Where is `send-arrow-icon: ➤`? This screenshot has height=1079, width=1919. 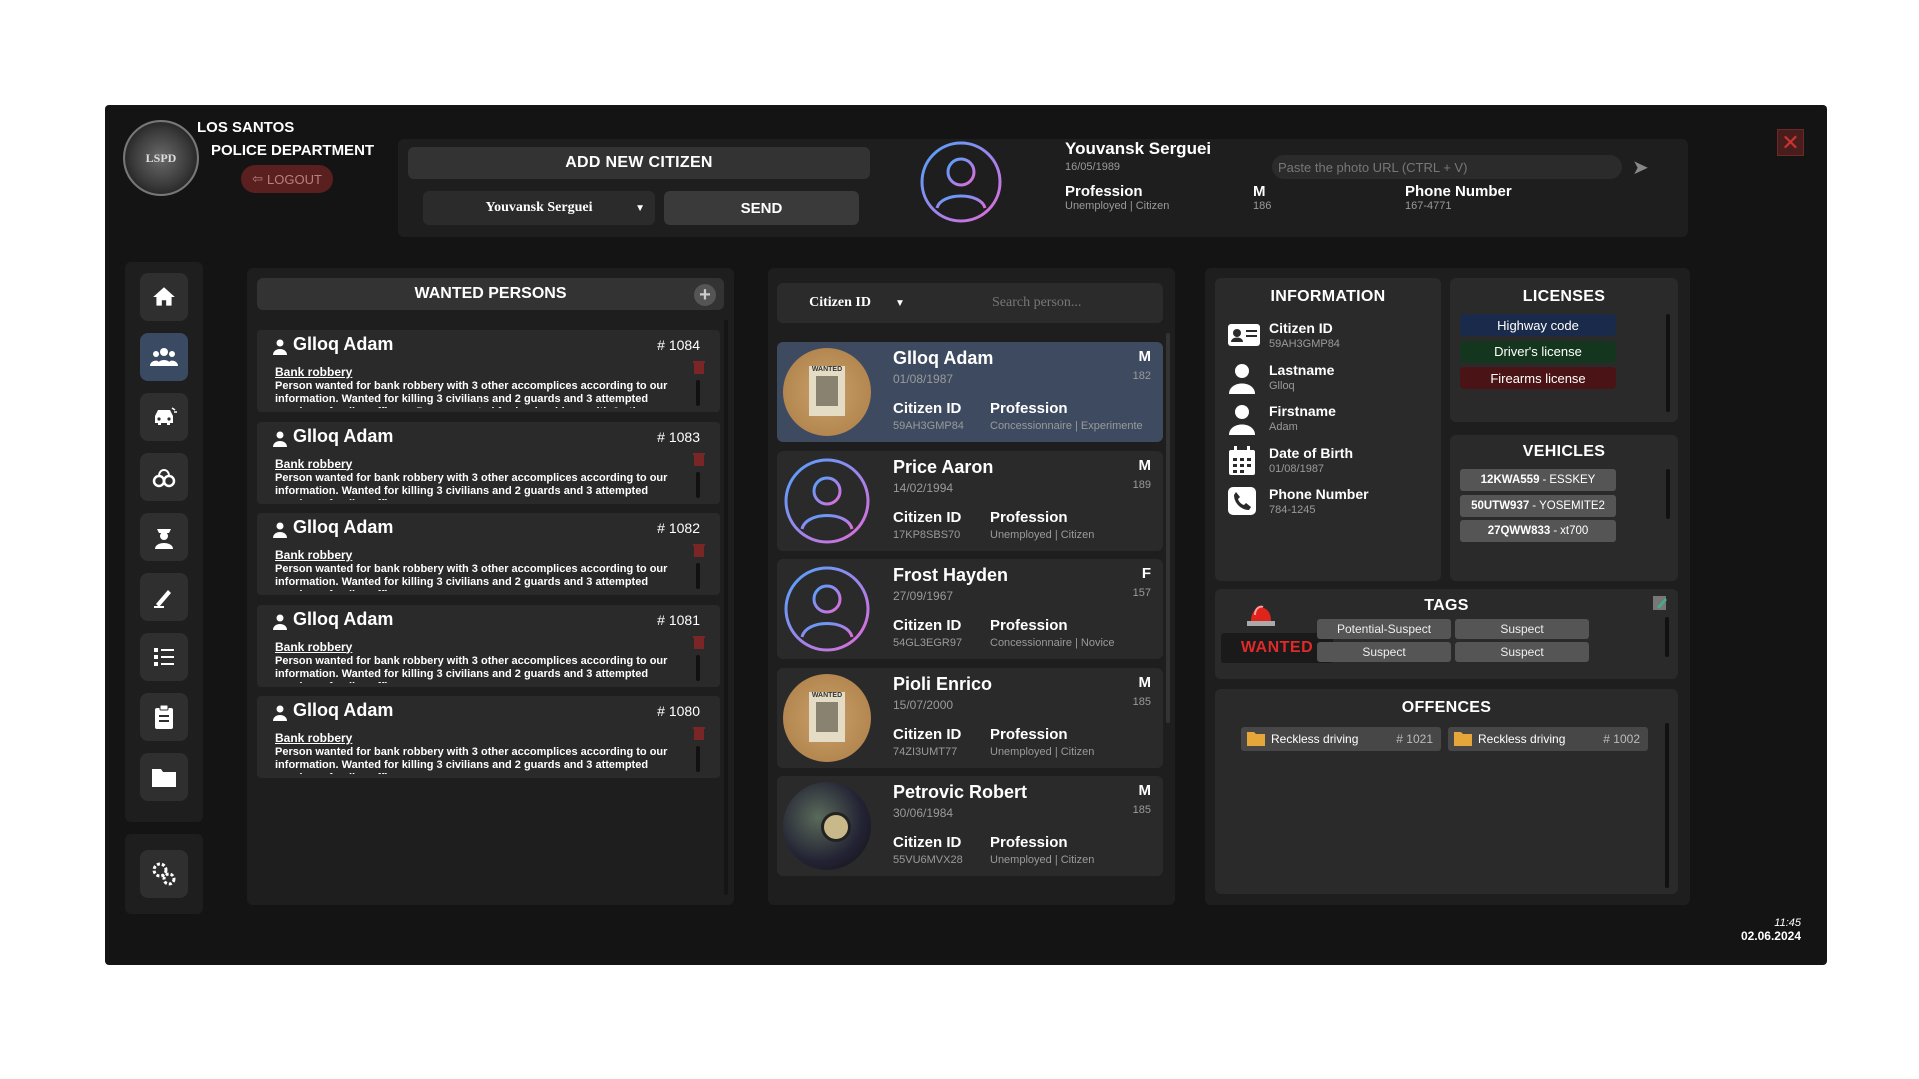
send-arrow-icon: ➤ is located at coordinates (1640, 167).